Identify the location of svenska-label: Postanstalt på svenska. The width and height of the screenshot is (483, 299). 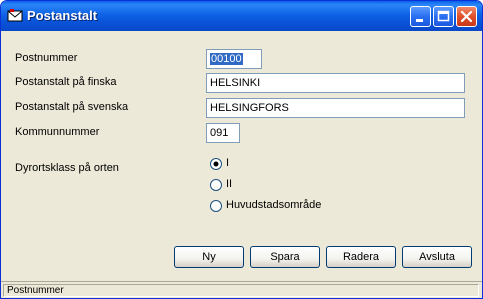
(72, 107).